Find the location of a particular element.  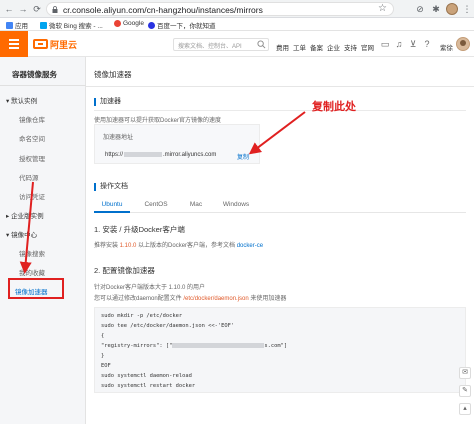

star-icon: ☆ is located at coordinates (382, 8).